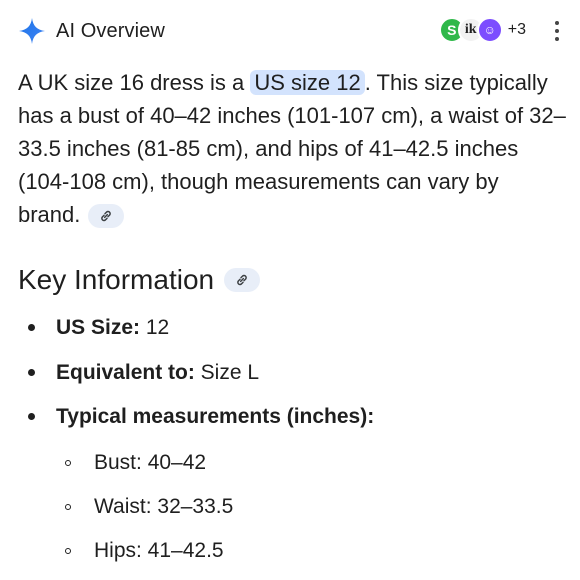  What do you see at coordinates (150, 462) in the screenshot?
I see `sub-list-item: Bust: 40–42` at bounding box center [150, 462].